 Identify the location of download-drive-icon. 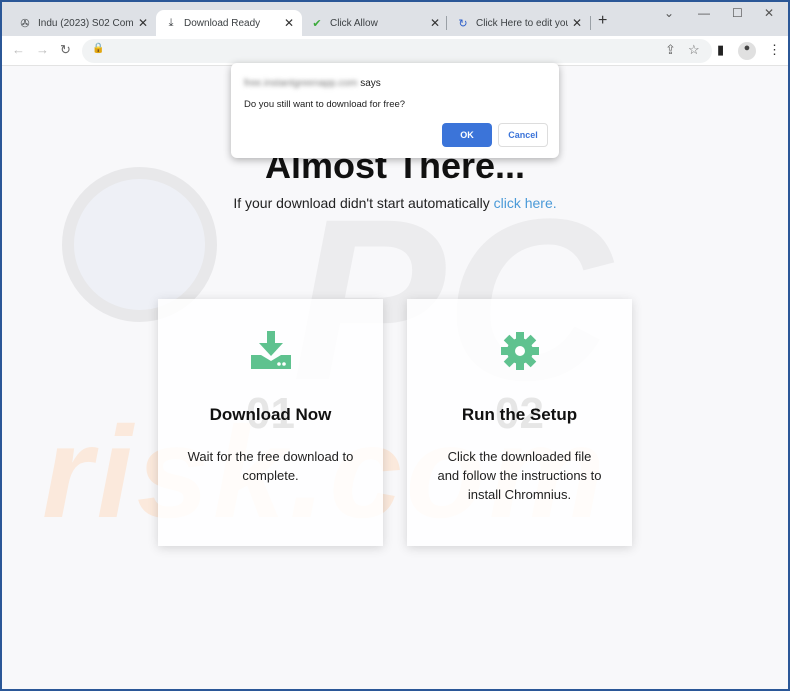
(270, 351).